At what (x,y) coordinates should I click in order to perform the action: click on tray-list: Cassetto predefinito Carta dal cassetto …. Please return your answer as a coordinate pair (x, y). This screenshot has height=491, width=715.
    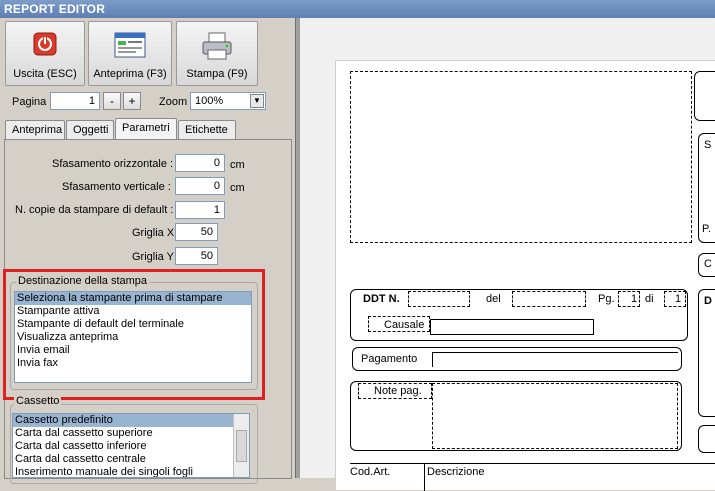
    Looking at the image, I should click on (131, 445).